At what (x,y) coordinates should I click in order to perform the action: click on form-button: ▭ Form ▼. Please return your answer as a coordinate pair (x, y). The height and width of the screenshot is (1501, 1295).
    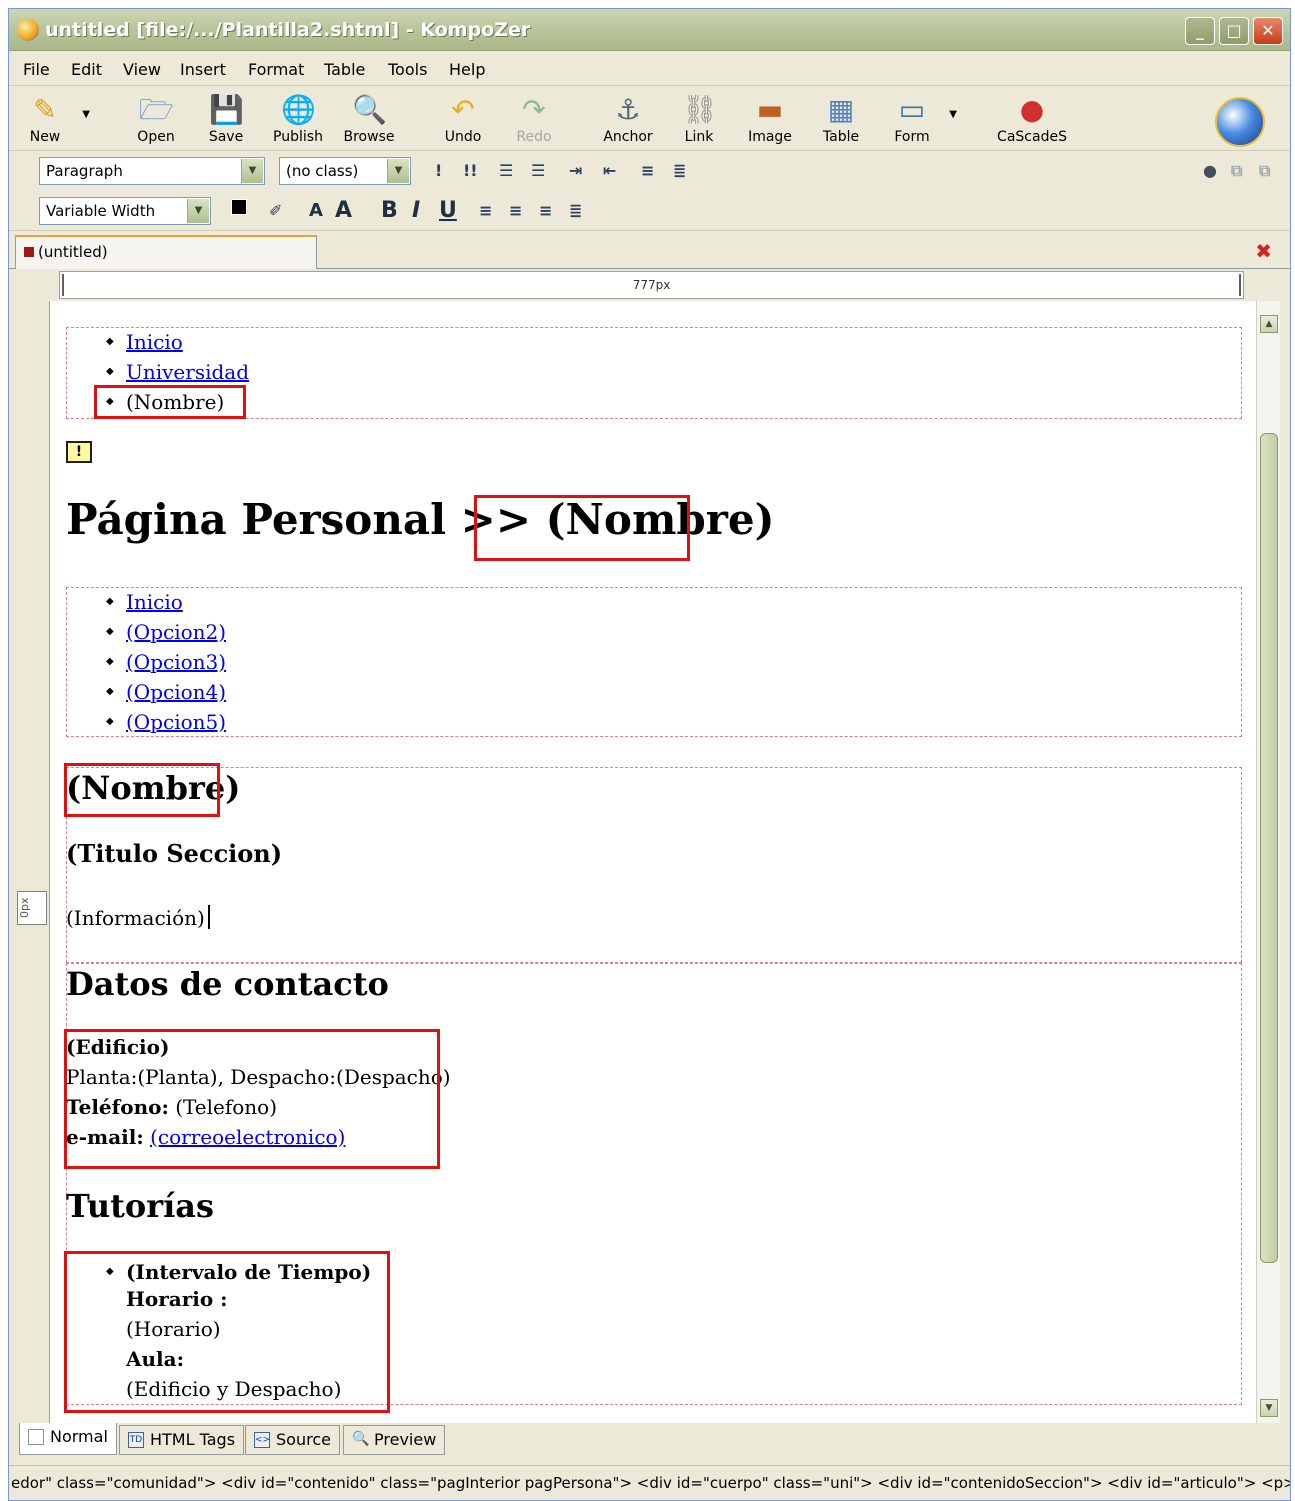
    Looking at the image, I should click on (919, 120).